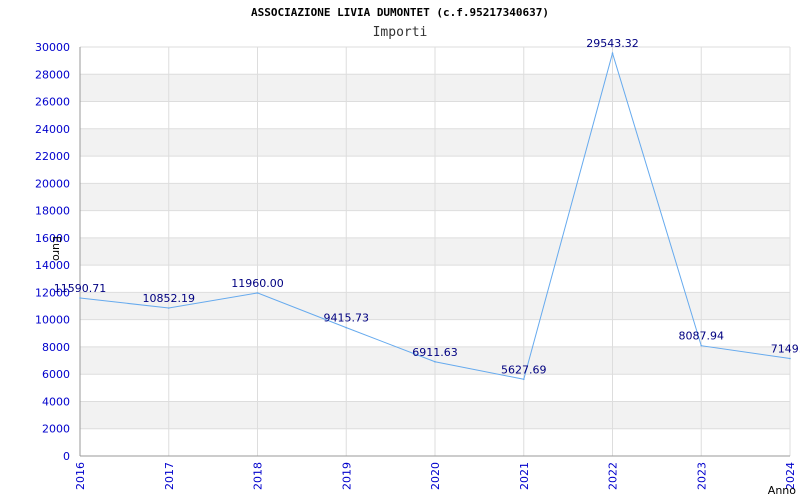 Image resolution: width=800 pixels, height=500 pixels. What do you see at coordinates (80, 288) in the screenshot?
I see `data-label: 11590.71` at bounding box center [80, 288].